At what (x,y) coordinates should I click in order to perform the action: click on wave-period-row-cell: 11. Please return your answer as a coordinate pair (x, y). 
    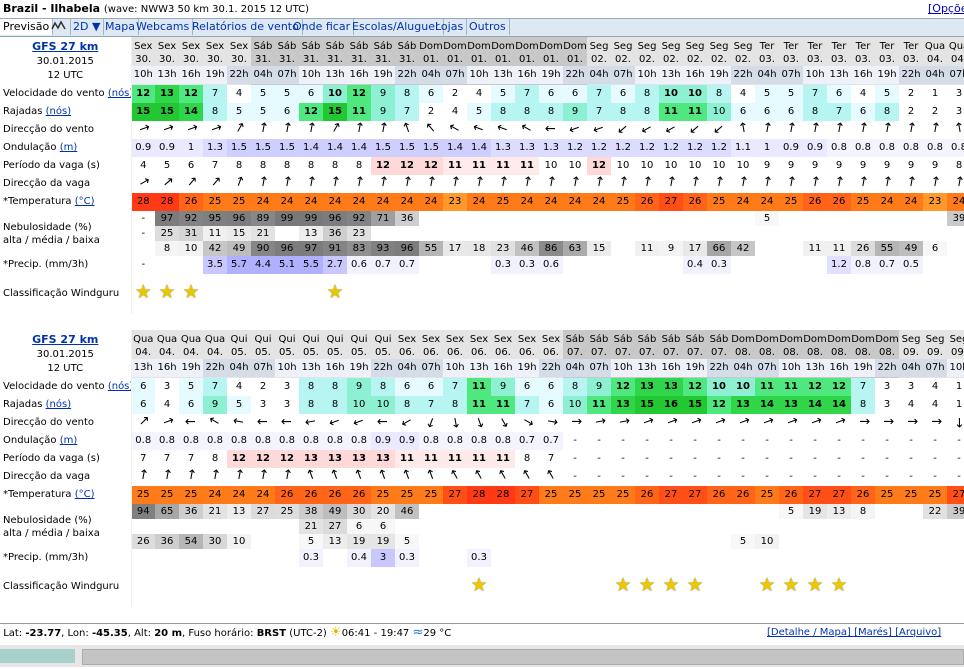
    Looking at the image, I should click on (455, 459).